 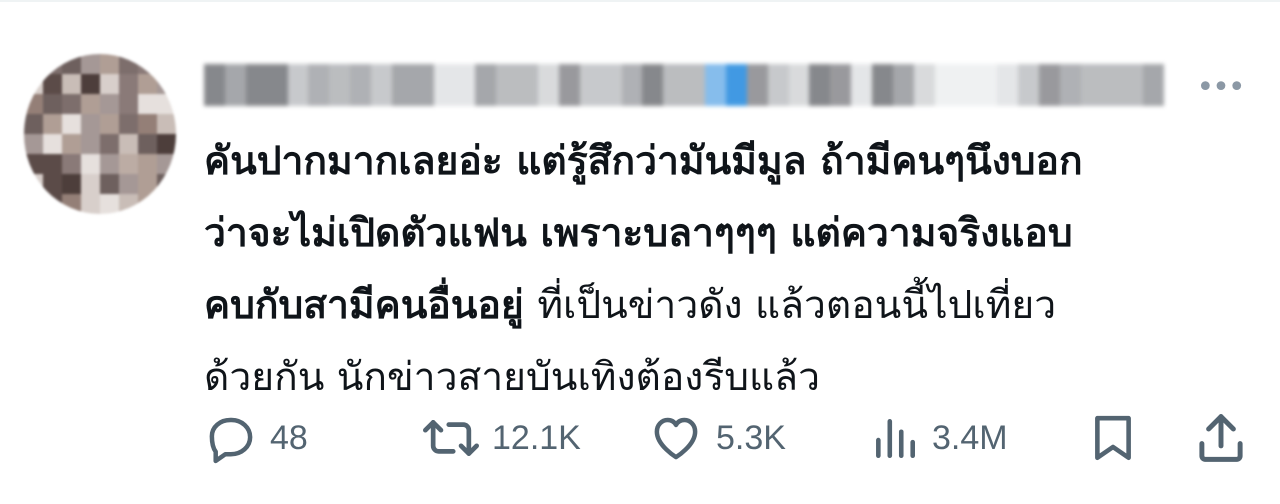 What do you see at coordinates (289, 437) in the screenshot?
I see `reply-count: 48` at bounding box center [289, 437].